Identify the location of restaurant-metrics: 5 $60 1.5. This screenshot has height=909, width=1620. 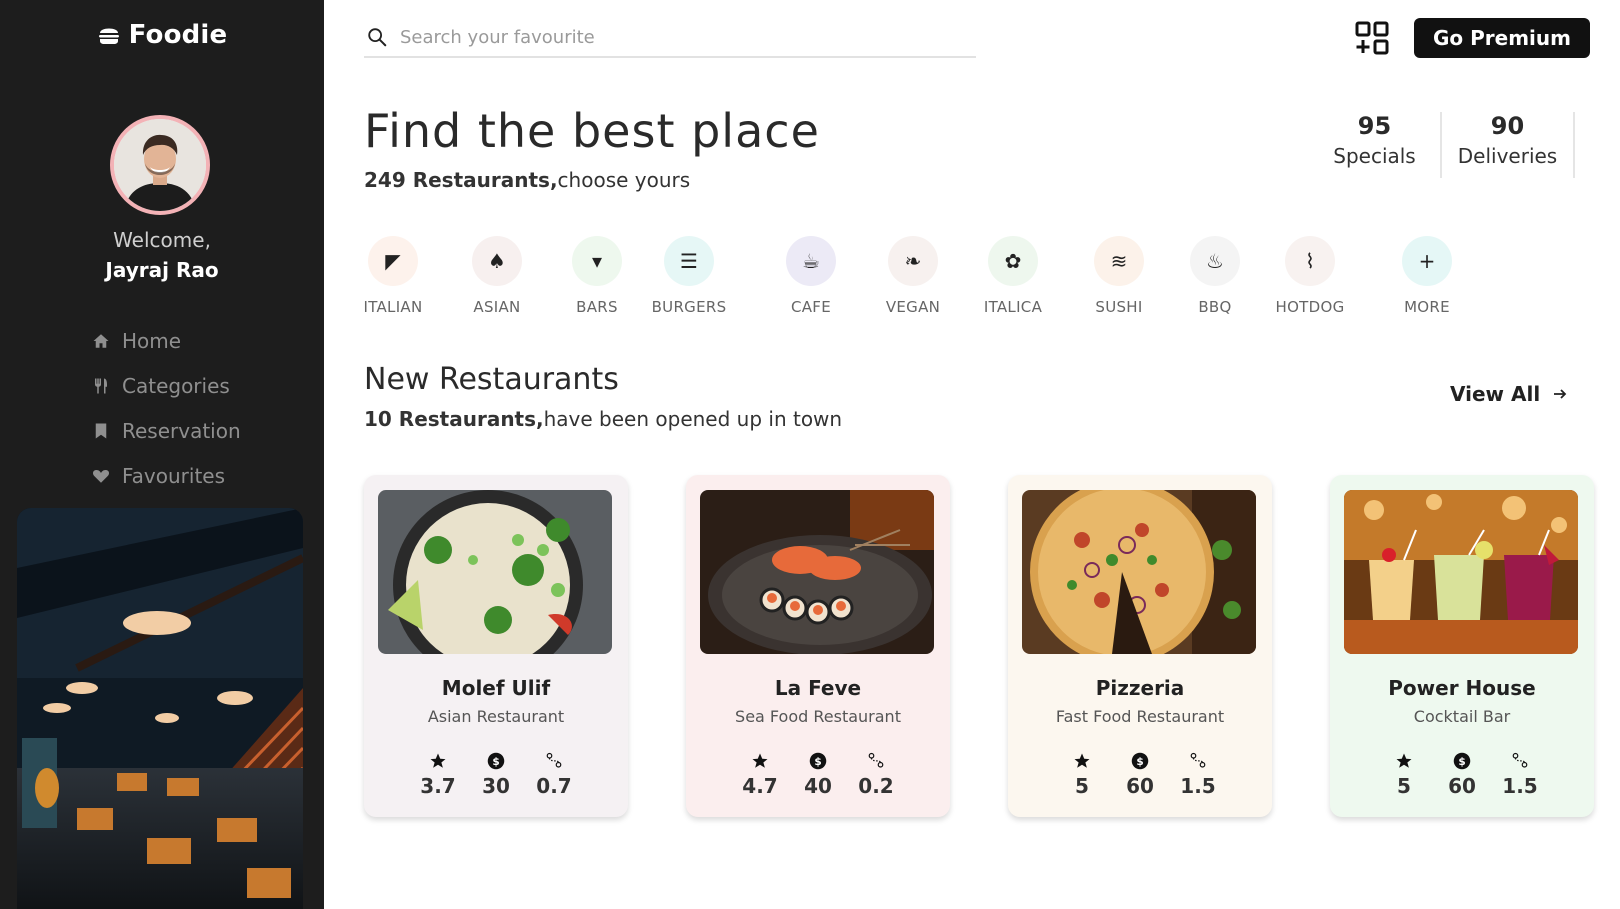
(1140, 775).